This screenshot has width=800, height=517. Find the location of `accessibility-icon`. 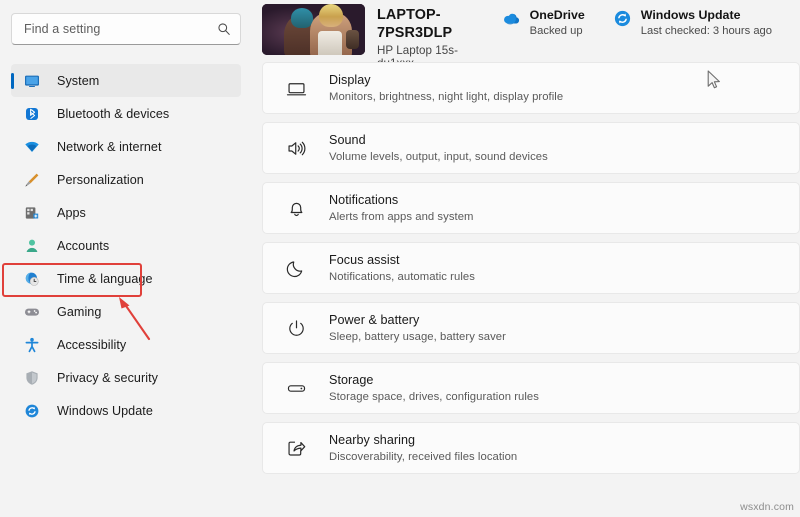

accessibility-icon is located at coordinates (32, 345).